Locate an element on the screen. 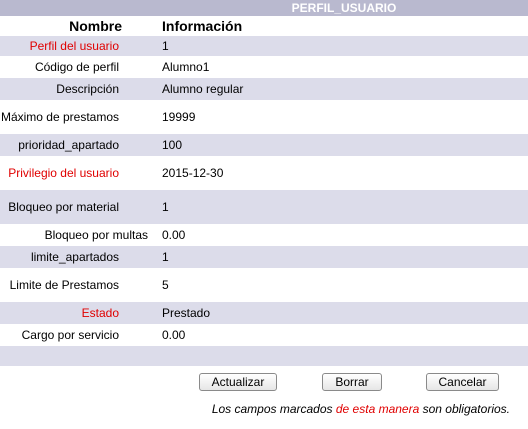 The height and width of the screenshot is (429, 528). table-row: Bloqueo por material 1 is located at coordinates (264, 207).